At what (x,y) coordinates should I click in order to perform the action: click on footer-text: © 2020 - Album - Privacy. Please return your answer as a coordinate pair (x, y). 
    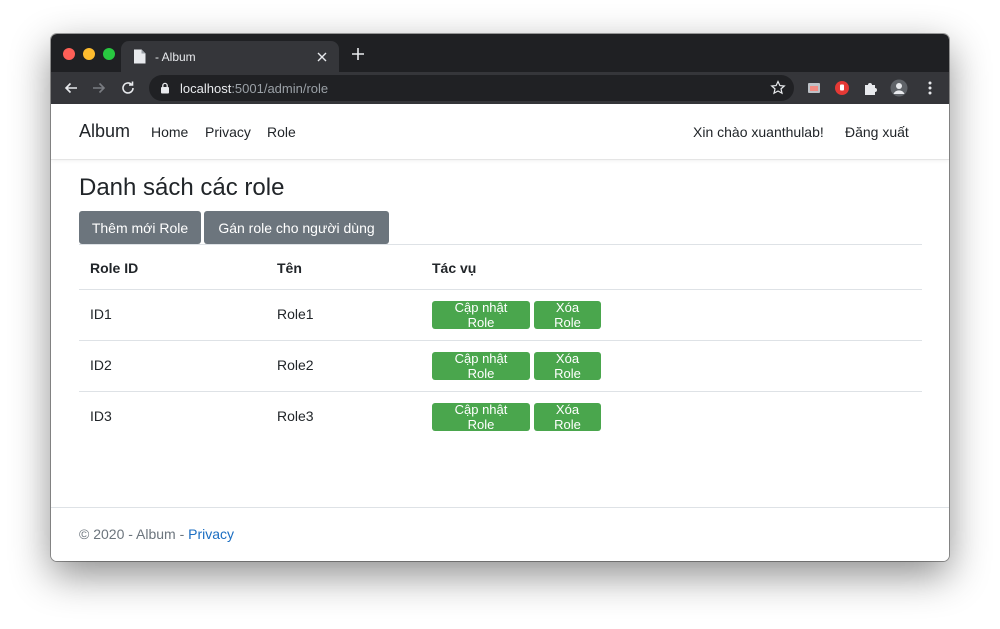
    Looking at the image, I should click on (156, 534).